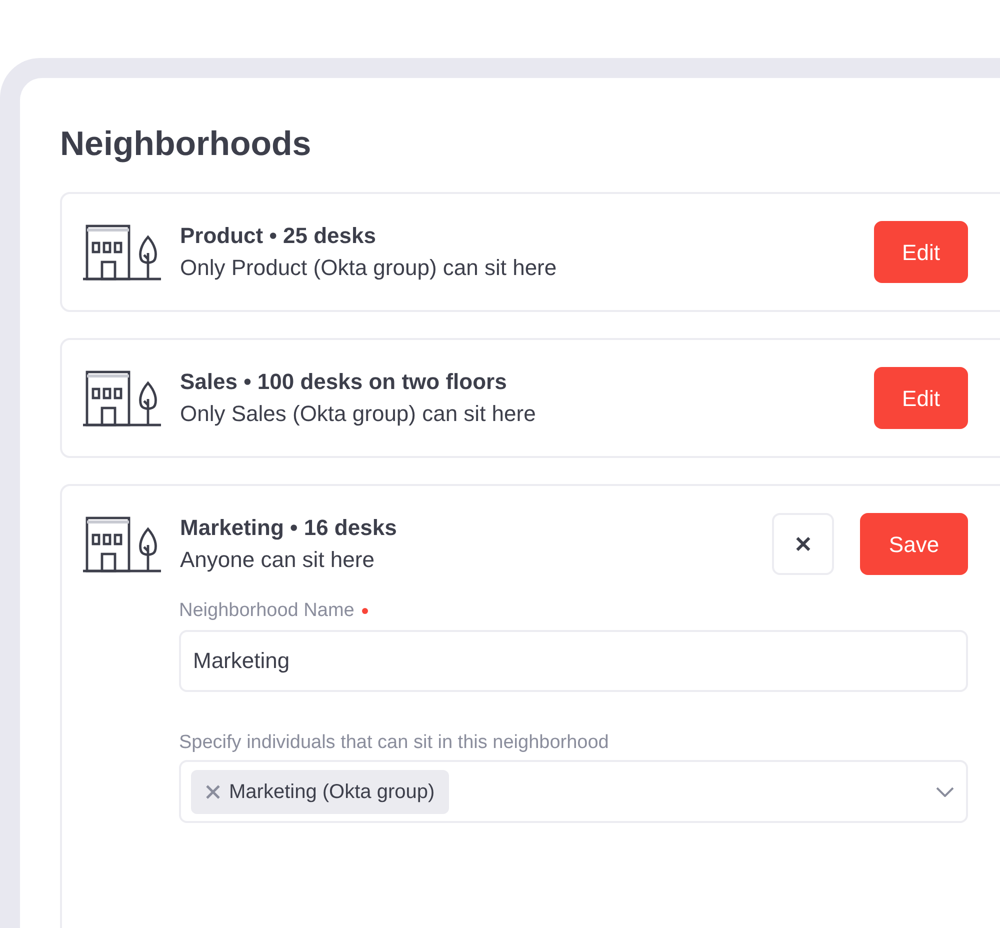  I want to click on field-label: Specify individuals that can sit in this neighborhood, so click(394, 743).